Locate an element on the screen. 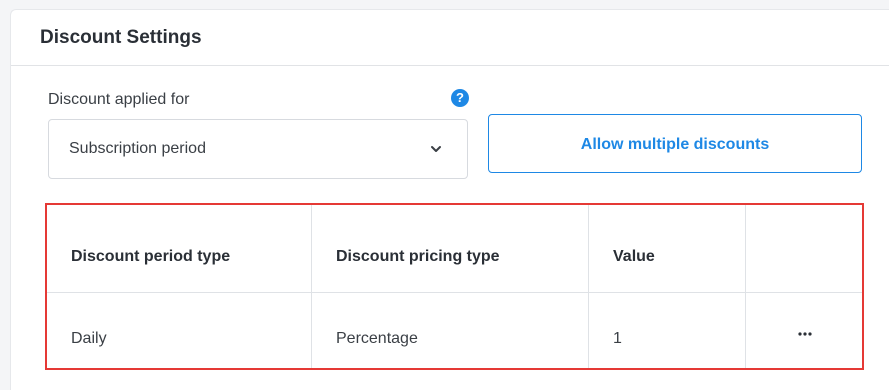  row-divider is located at coordinates (454, 292).